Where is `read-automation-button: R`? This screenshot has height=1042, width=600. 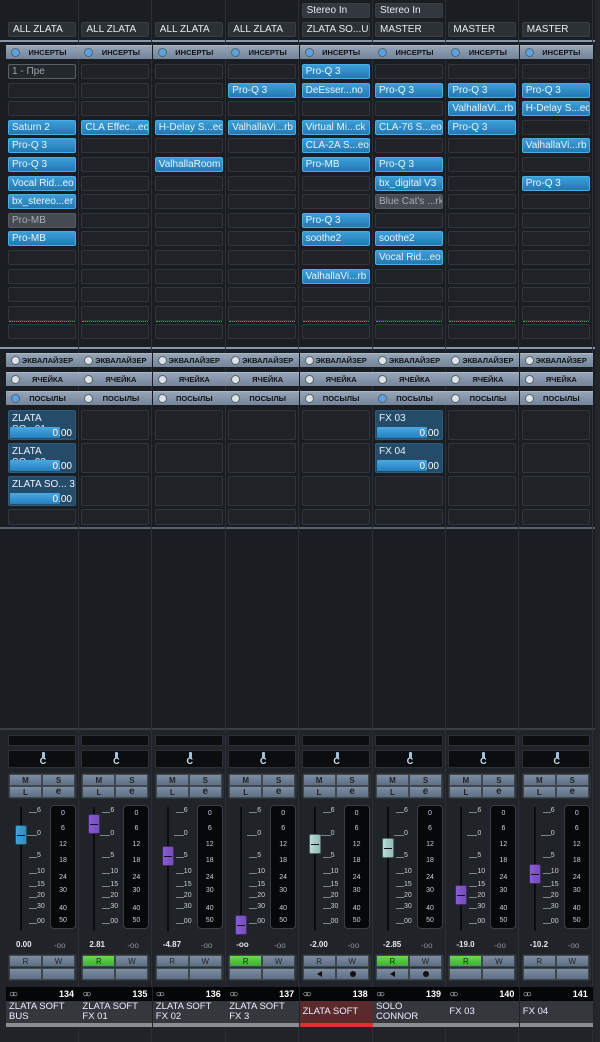 read-automation-button: R is located at coordinates (99, 961).